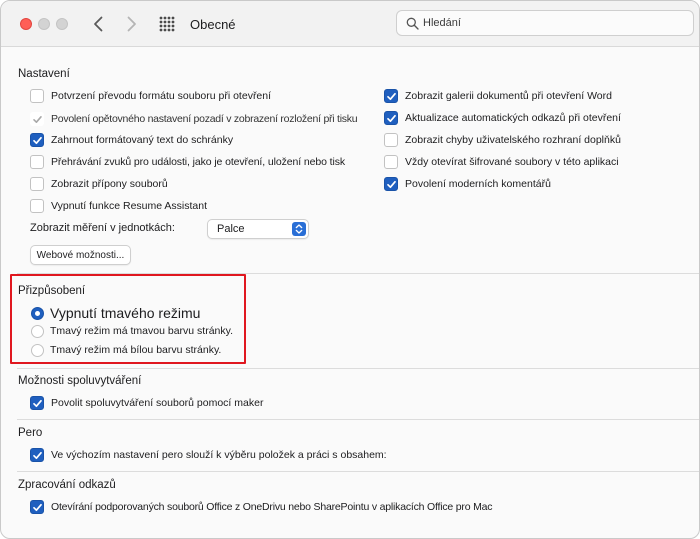  Describe the element at coordinates (99, 24) in the screenshot. I see `chevron-left-icon` at that location.